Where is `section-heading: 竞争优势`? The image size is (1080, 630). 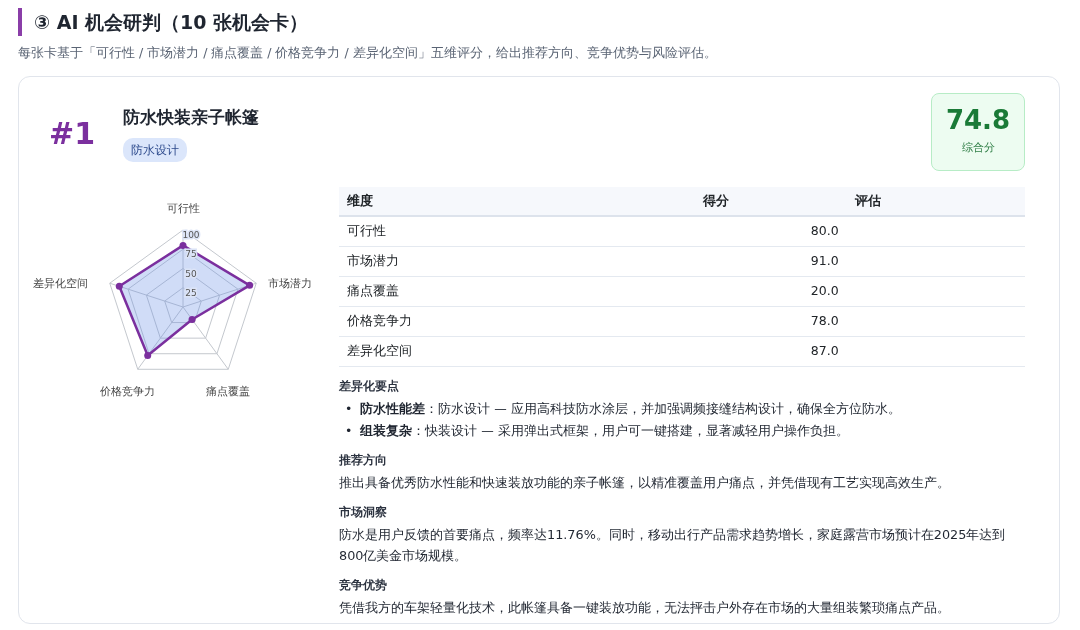
section-heading: 竞争优势 is located at coordinates (363, 585).